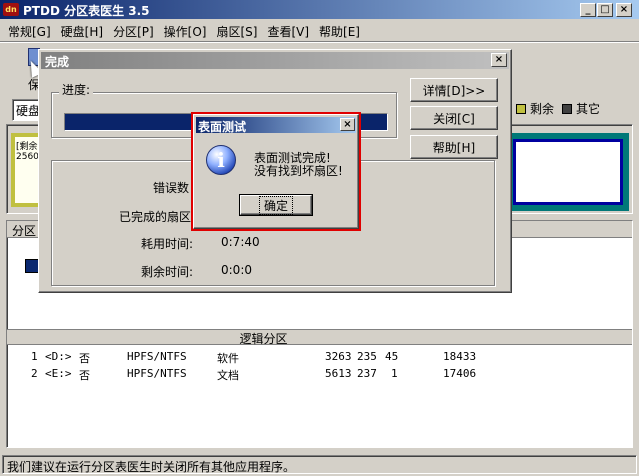 This screenshot has height=476, width=639. What do you see at coordinates (588, 109) in the screenshot?
I see `legend-other-label: 其它` at bounding box center [588, 109].